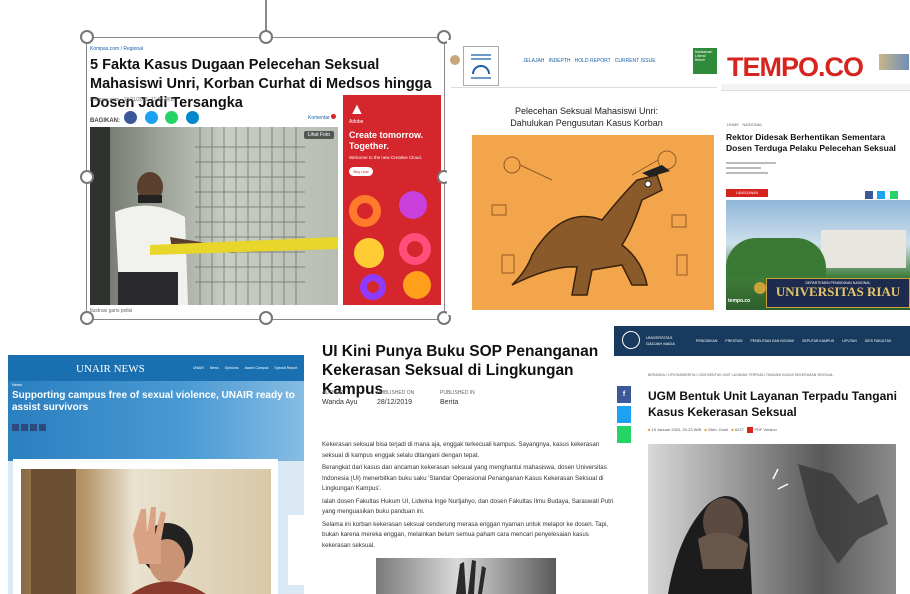 The width and height of the screenshot is (910, 594). What do you see at coordinates (745, 124) in the screenshot?
I see `tempo-breadcrumb: HOME NASIONAL` at bounding box center [745, 124].